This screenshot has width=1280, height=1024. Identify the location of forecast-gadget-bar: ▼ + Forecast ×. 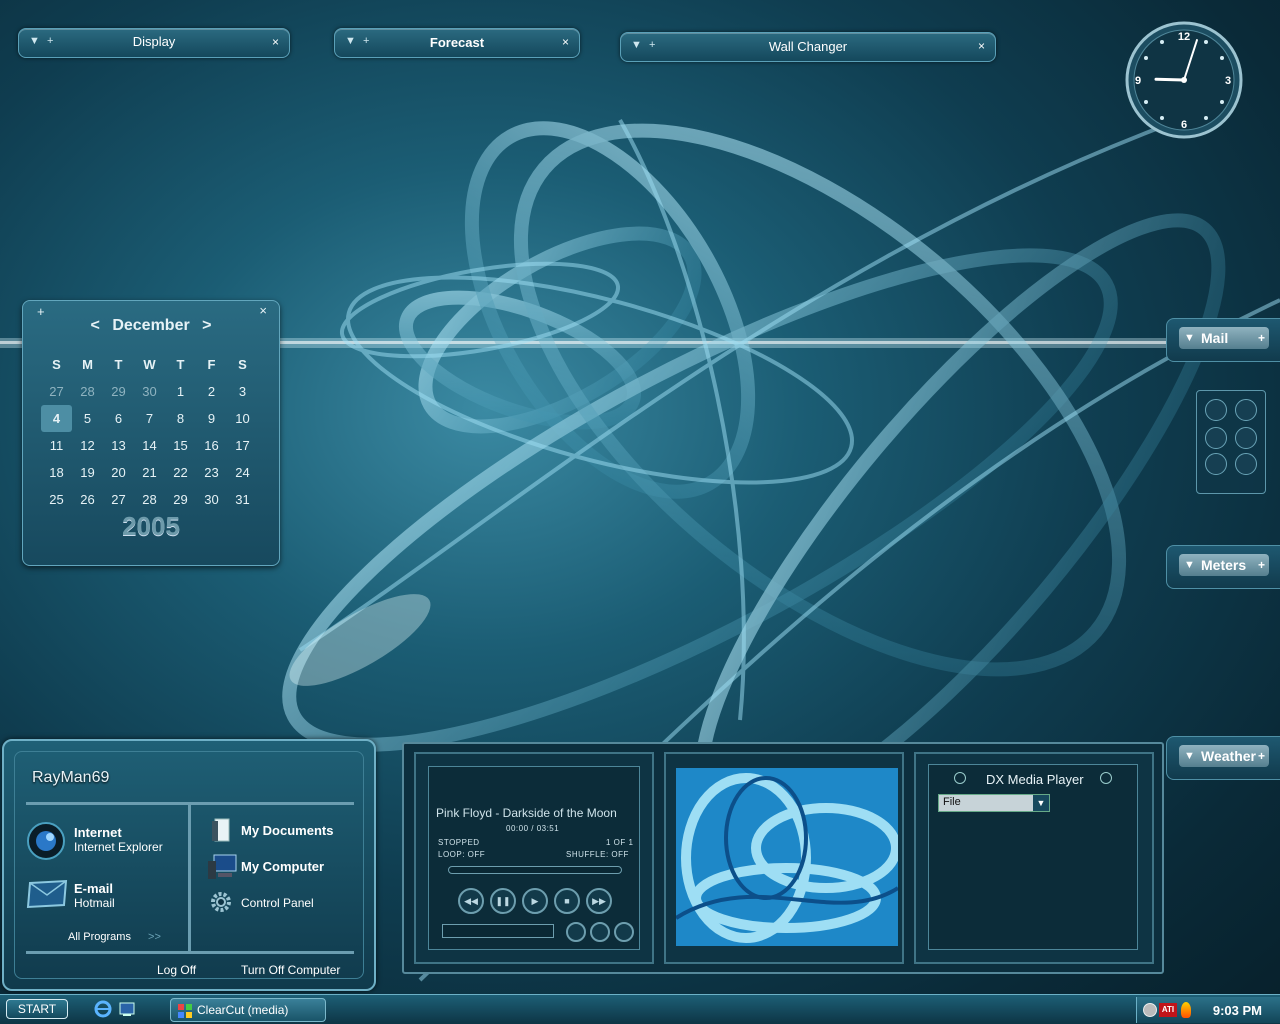
(457, 43).